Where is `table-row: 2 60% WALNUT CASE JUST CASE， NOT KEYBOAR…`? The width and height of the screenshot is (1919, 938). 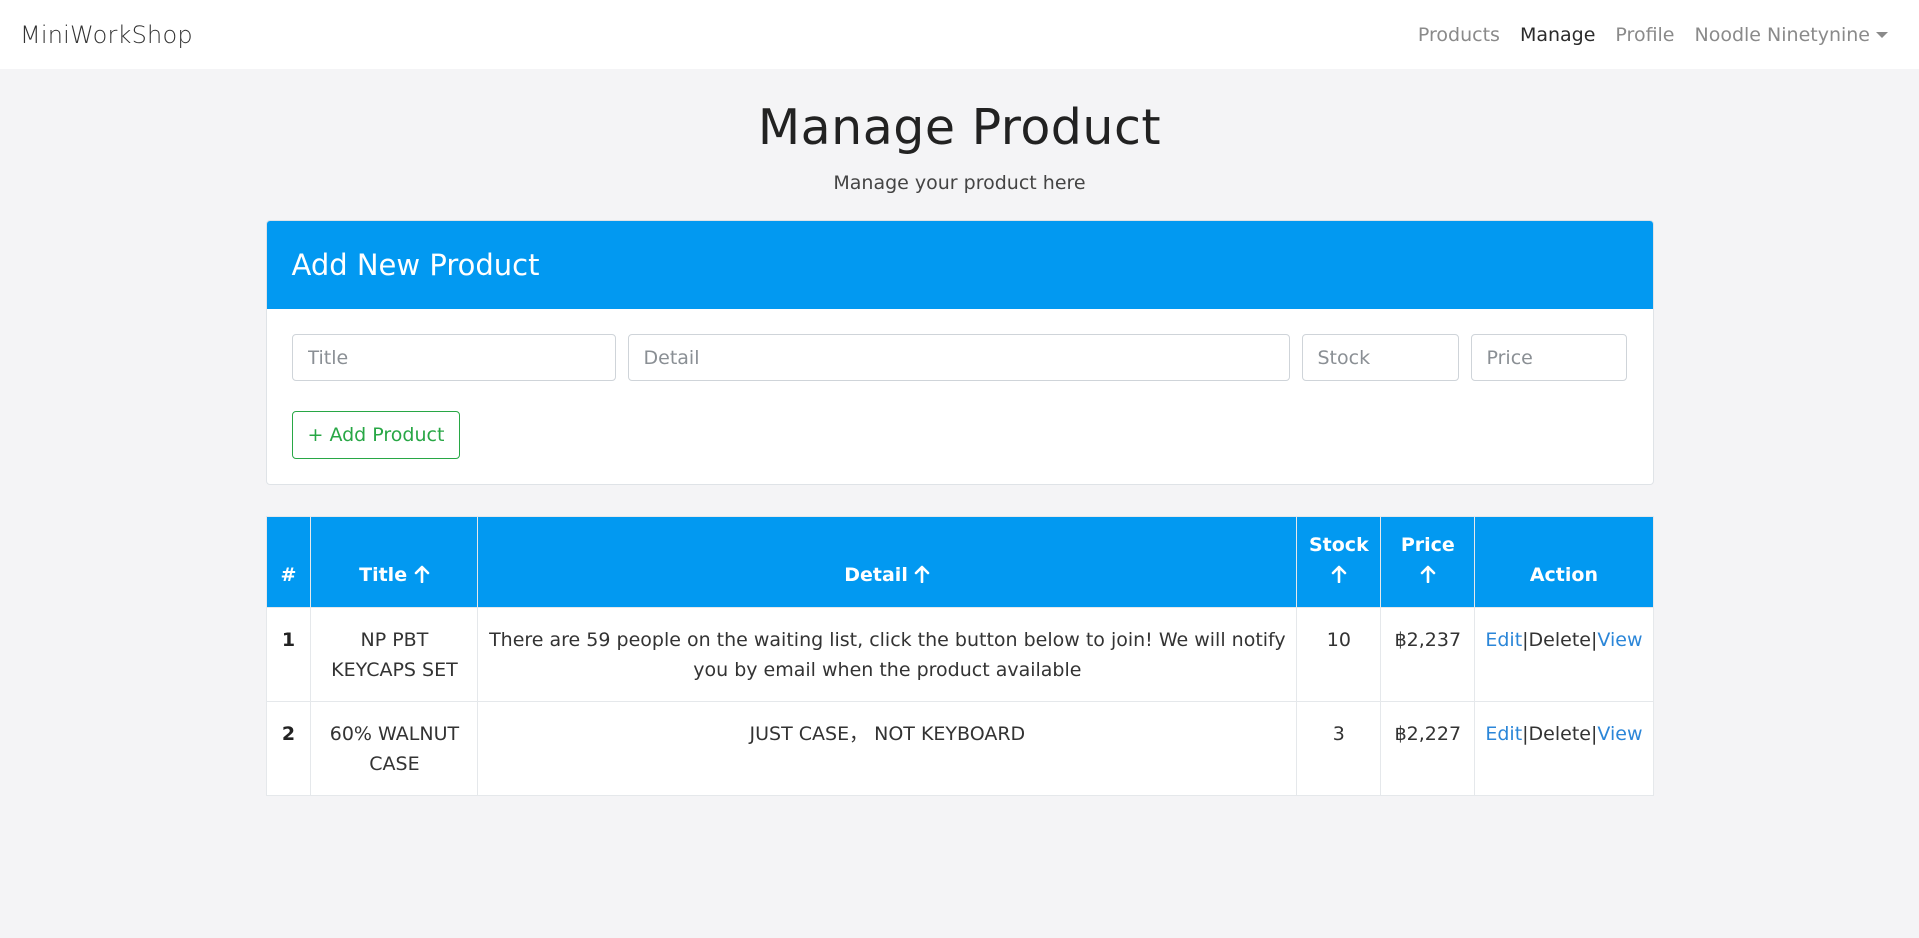
table-row: 2 60% WALNUT CASE JUST CASE， NOT KEYBOAR… is located at coordinates (959, 748).